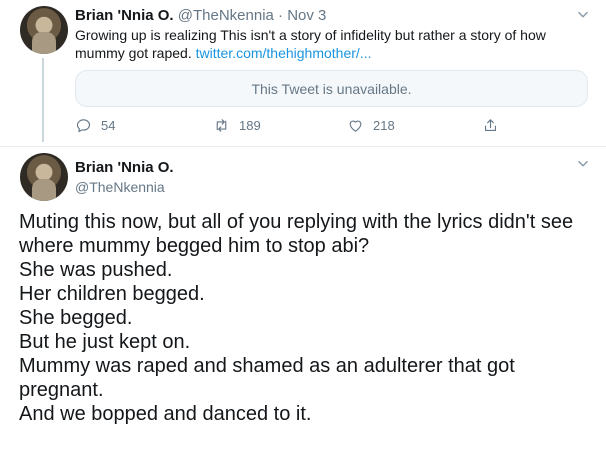 This screenshot has width=606, height=461. What do you see at coordinates (237, 125) in the screenshot?
I see `retweet-button: 189` at bounding box center [237, 125].